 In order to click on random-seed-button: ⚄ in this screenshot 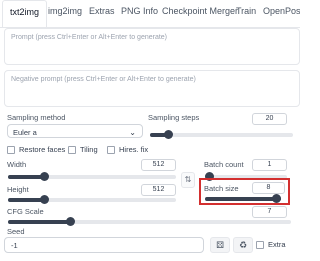, I will do `click(220, 245)`.